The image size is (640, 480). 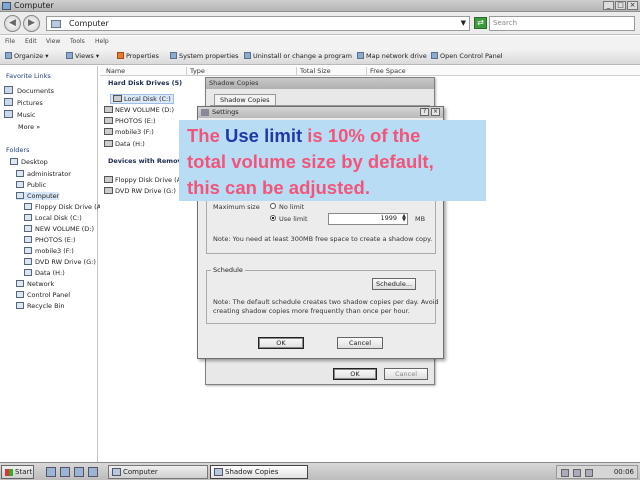 What do you see at coordinates (195, 71) in the screenshot?
I see `column-type: Type` at bounding box center [195, 71].